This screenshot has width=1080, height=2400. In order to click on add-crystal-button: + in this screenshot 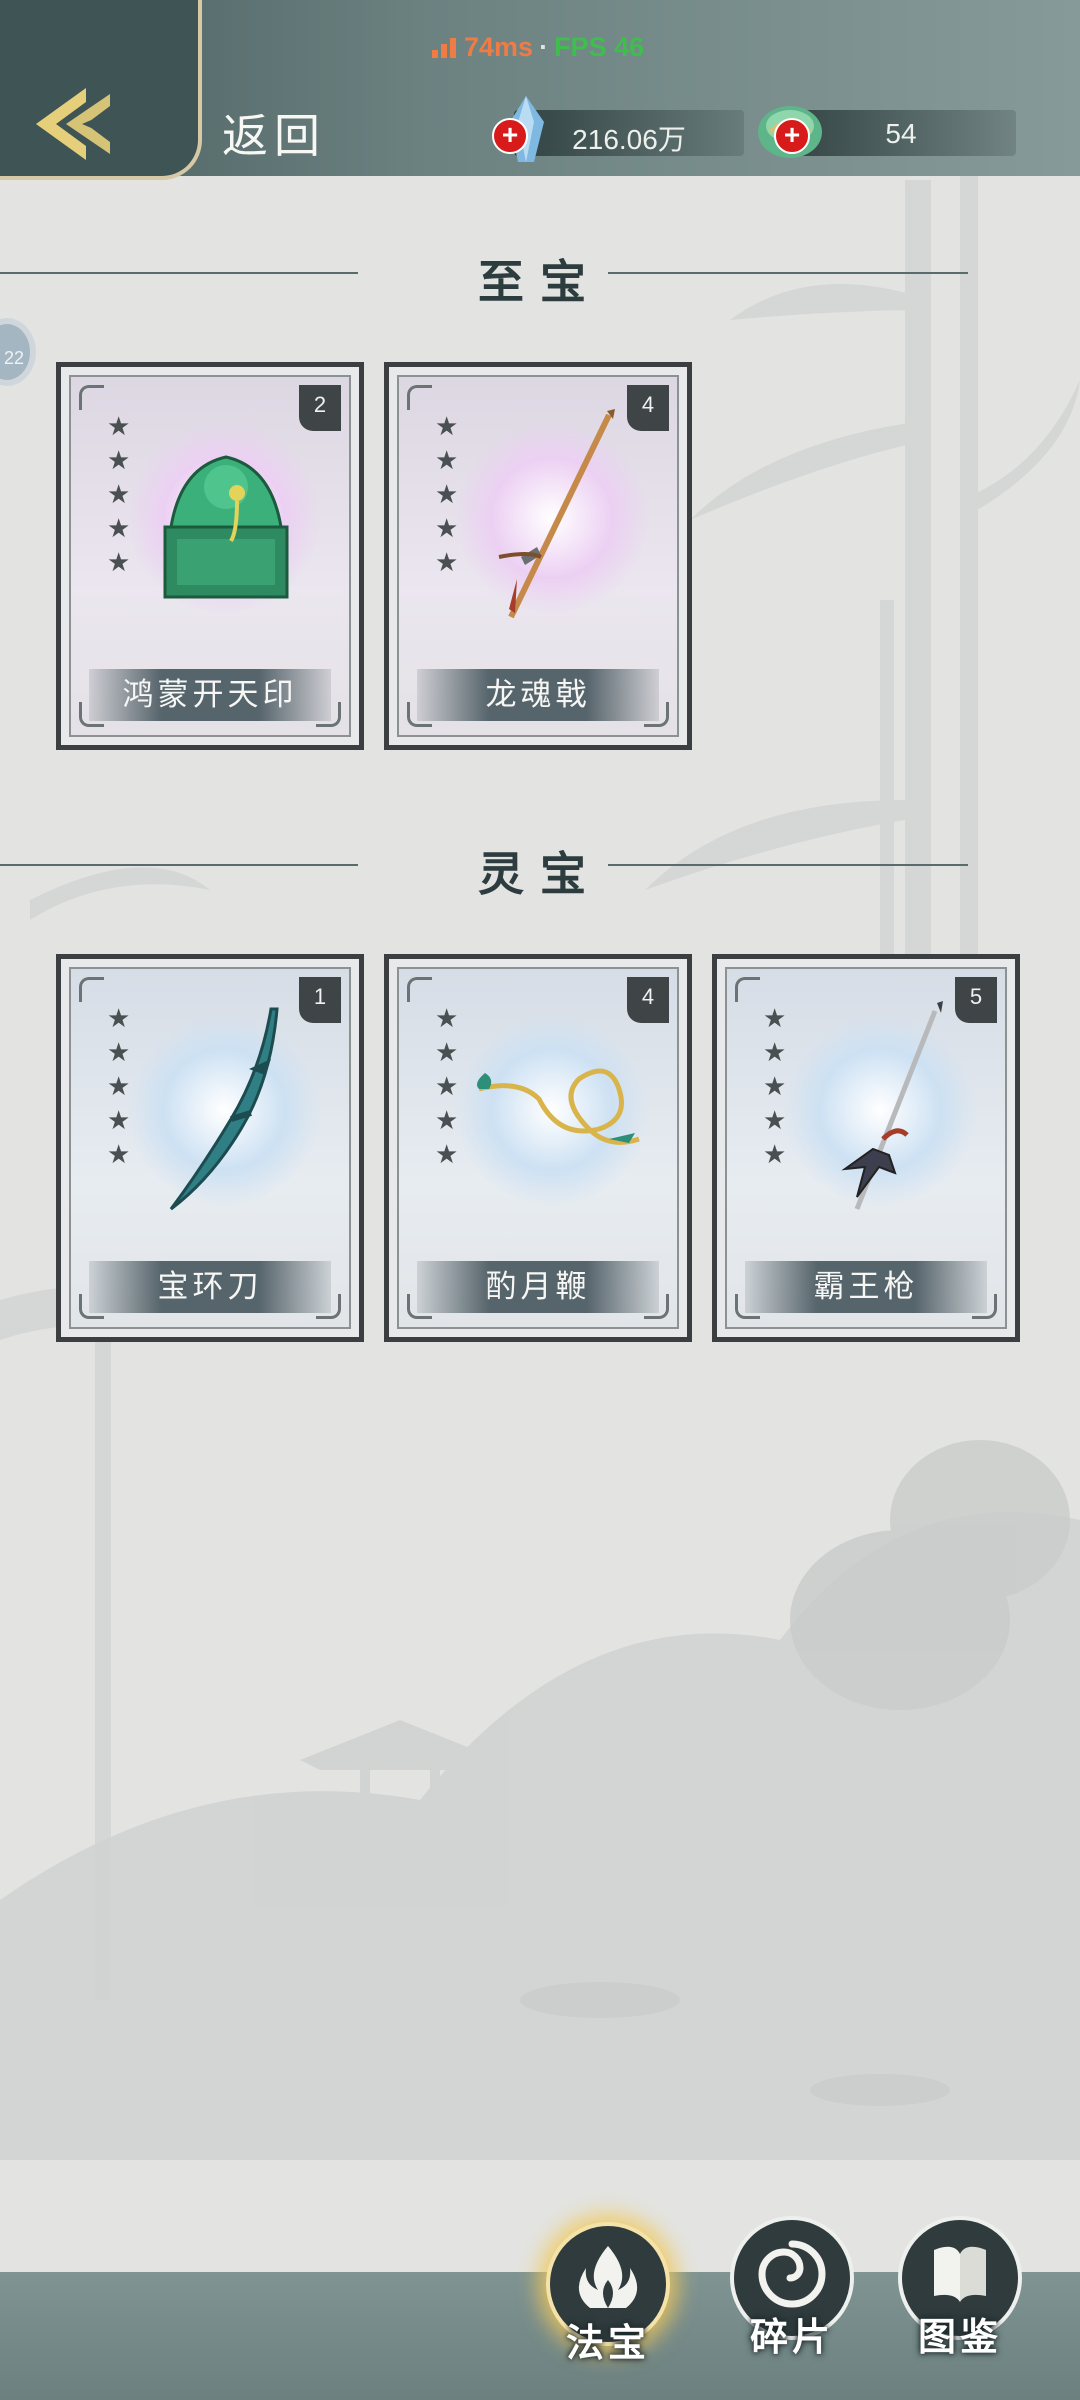, I will do `click(510, 136)`.